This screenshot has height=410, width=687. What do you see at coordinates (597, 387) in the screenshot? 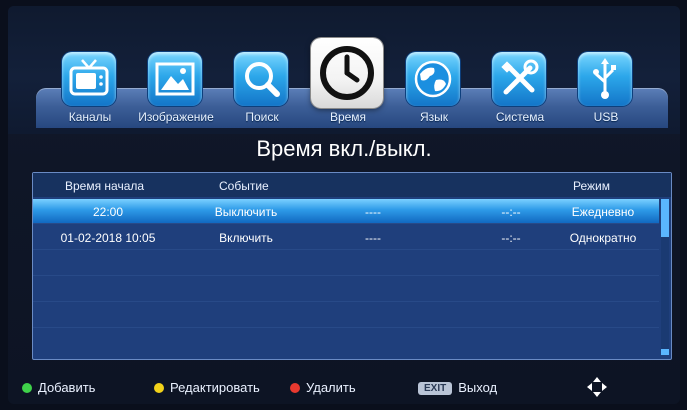
I see `navigation-arrows-icon` at bounding box center [597, 387].